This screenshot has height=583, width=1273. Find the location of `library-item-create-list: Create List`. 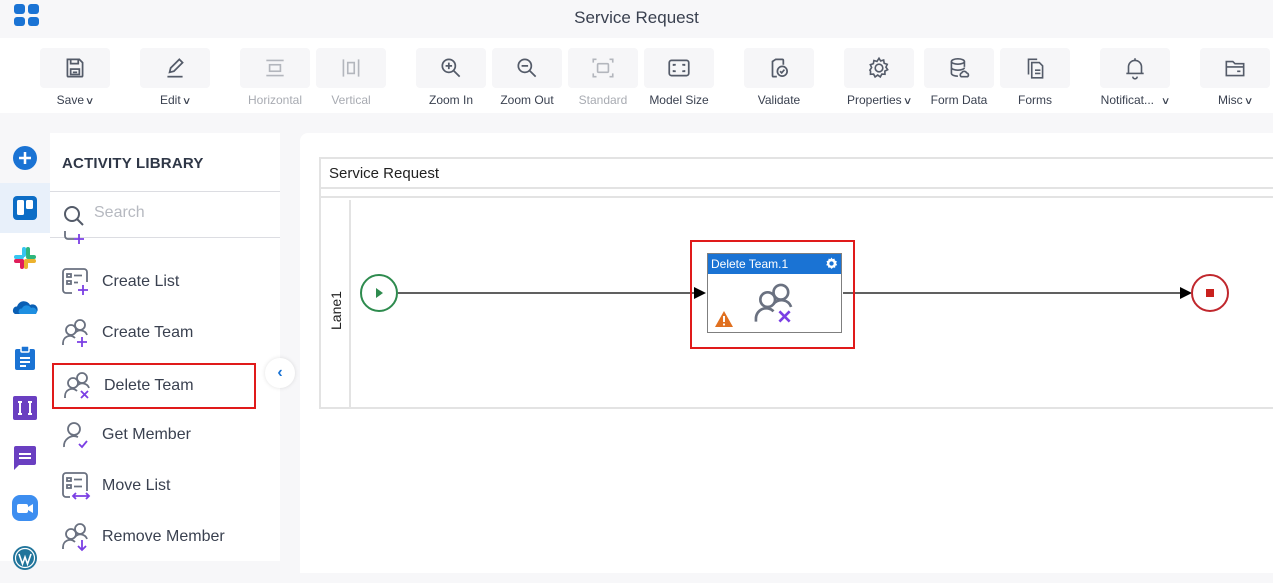

library-item-create-list: Create List is located at coordinates (154, 282).